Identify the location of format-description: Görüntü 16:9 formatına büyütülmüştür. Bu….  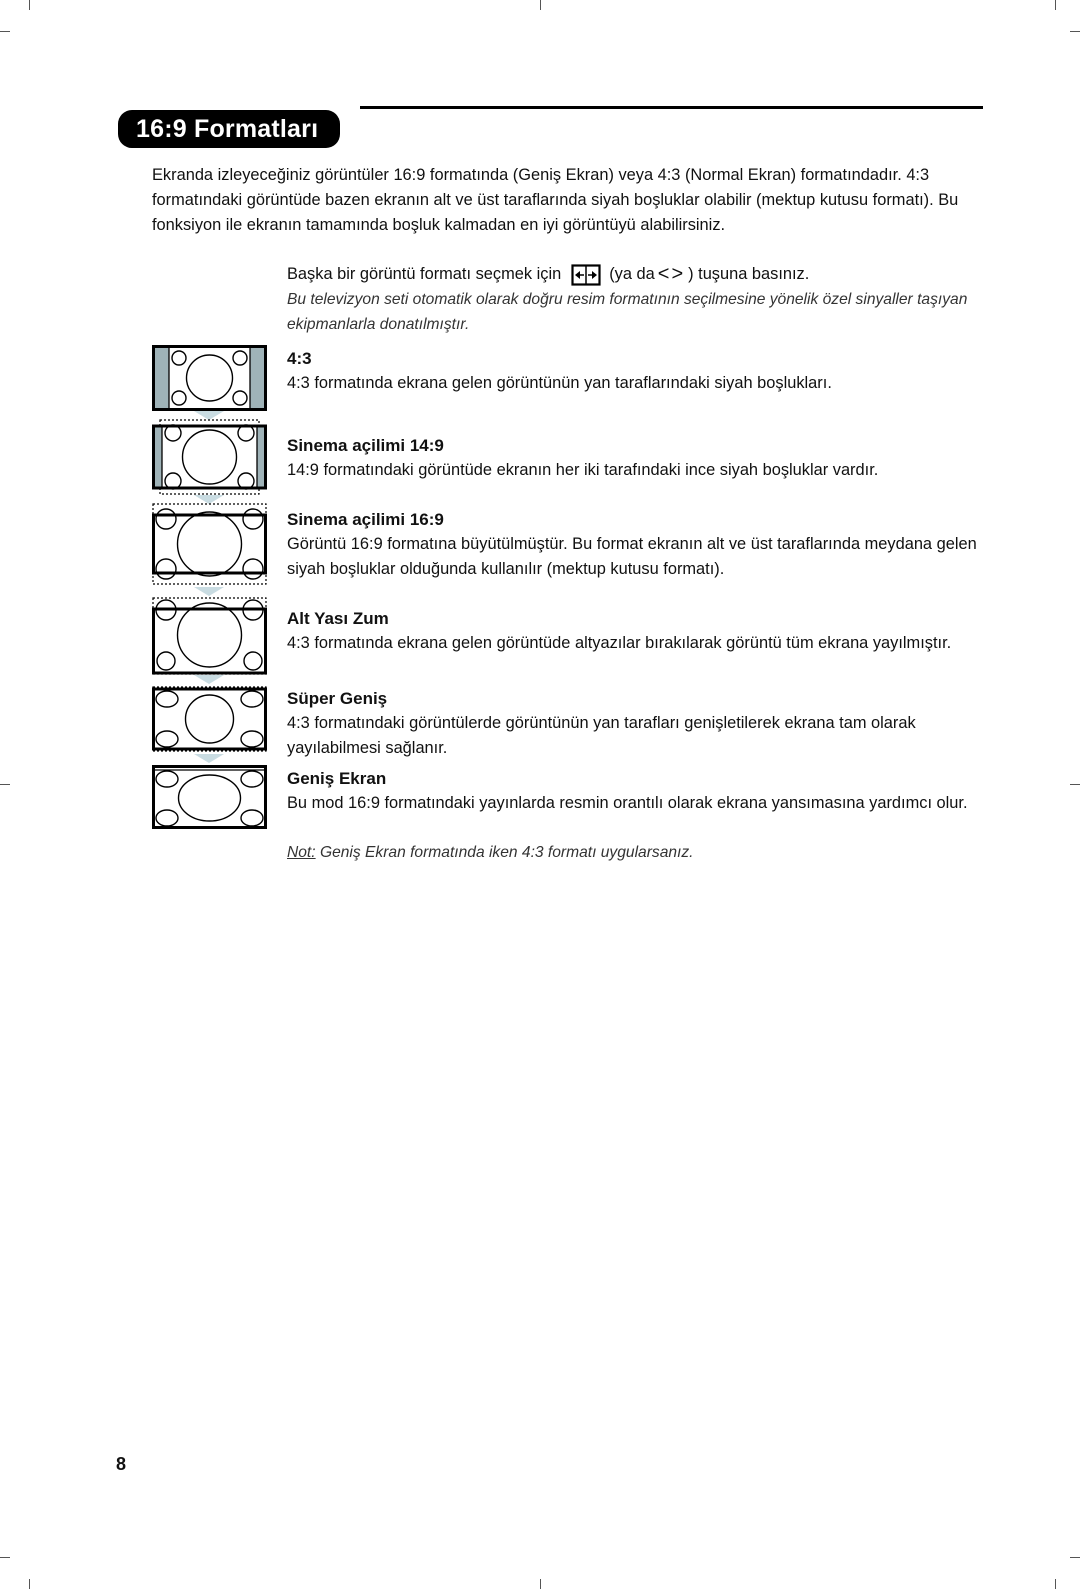
(632, 556).